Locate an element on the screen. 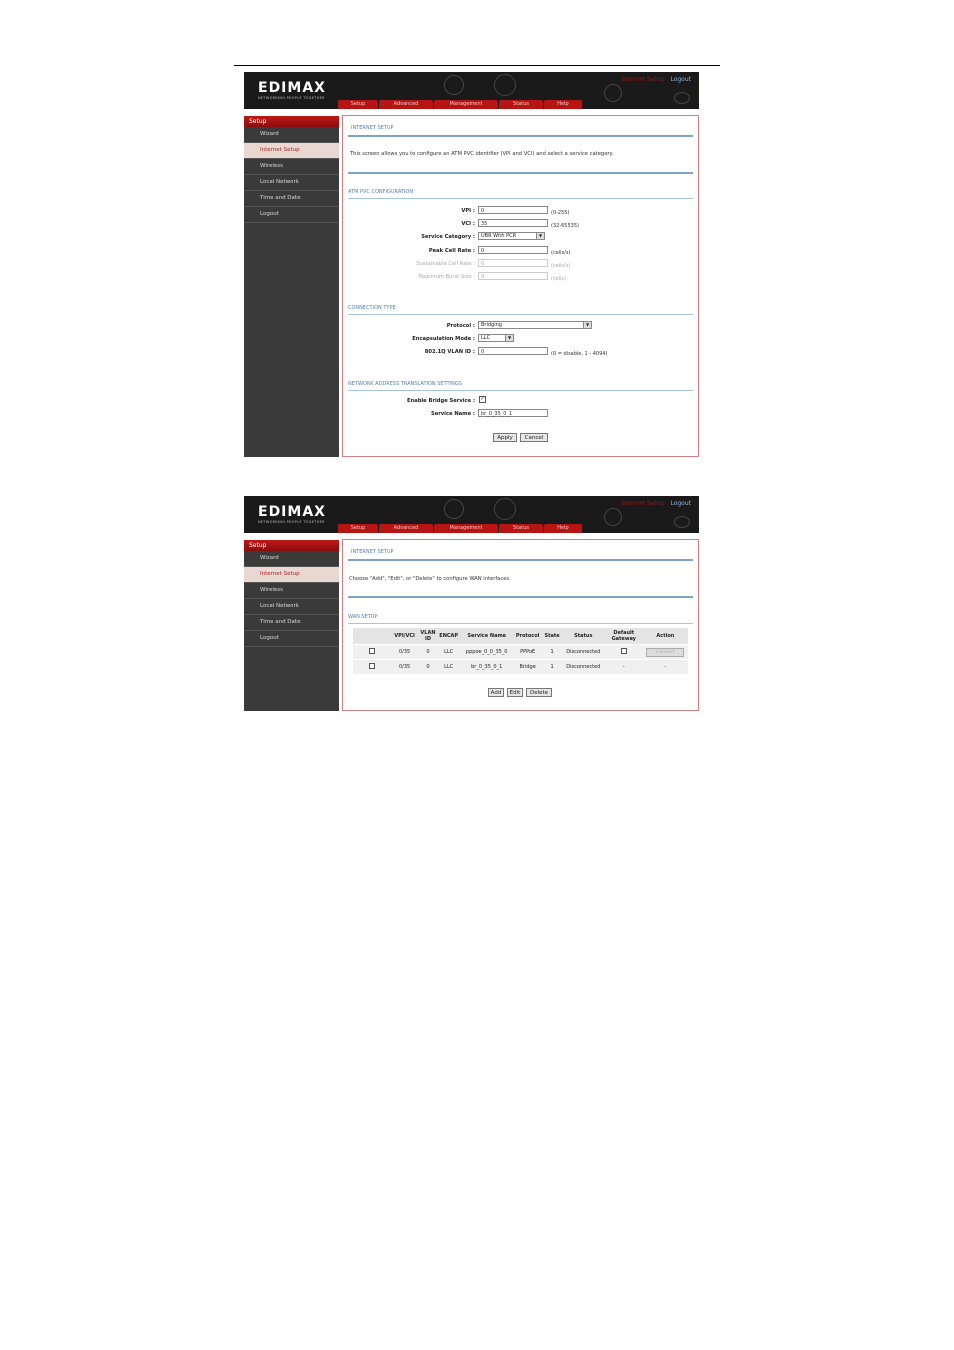 The width and height of the screenshot is (954, 1350). cell-protocol: Bridge is located at coordinates (527, 666).